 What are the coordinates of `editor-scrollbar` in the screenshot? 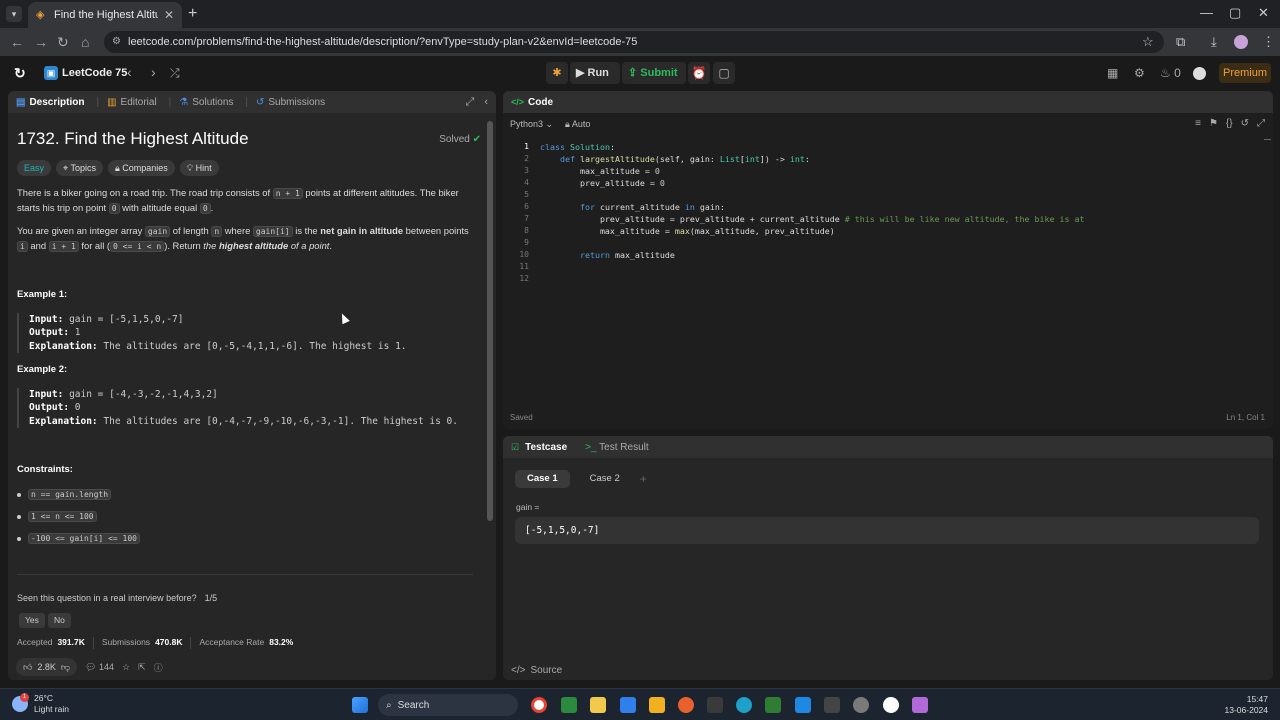 It's located at (1267, 143).